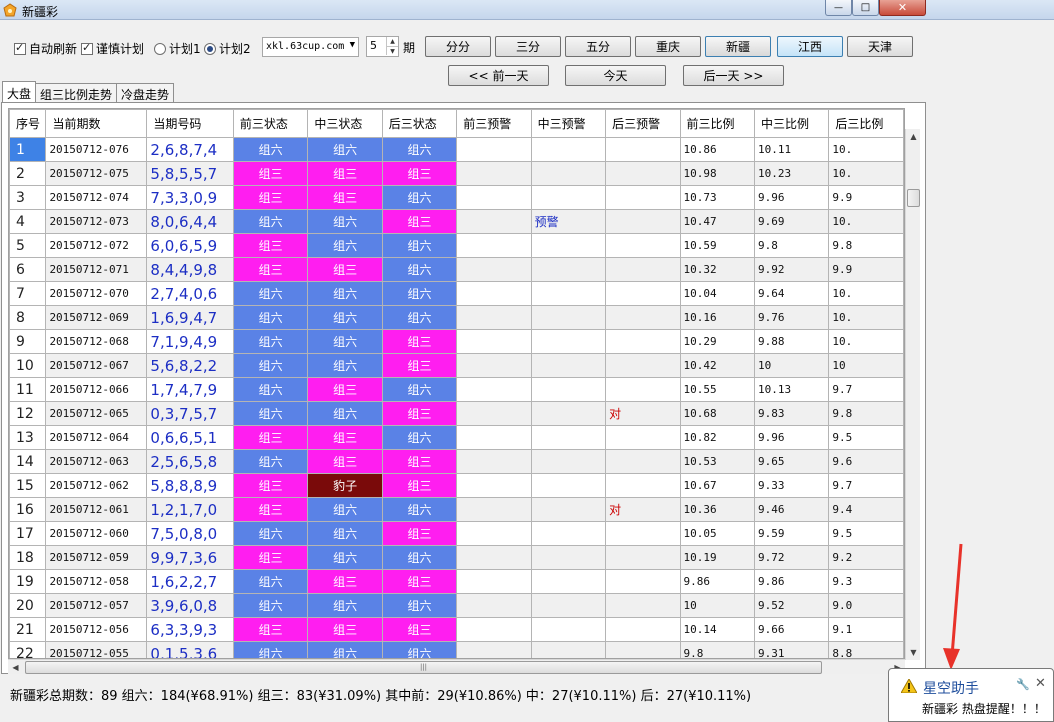 Image resolution: width=1054 pixels, height=722 pixels. Describe the element at coordinates (717, 557) in the screenshot. I see `front3-ratio-cell: 10.19` at that location.